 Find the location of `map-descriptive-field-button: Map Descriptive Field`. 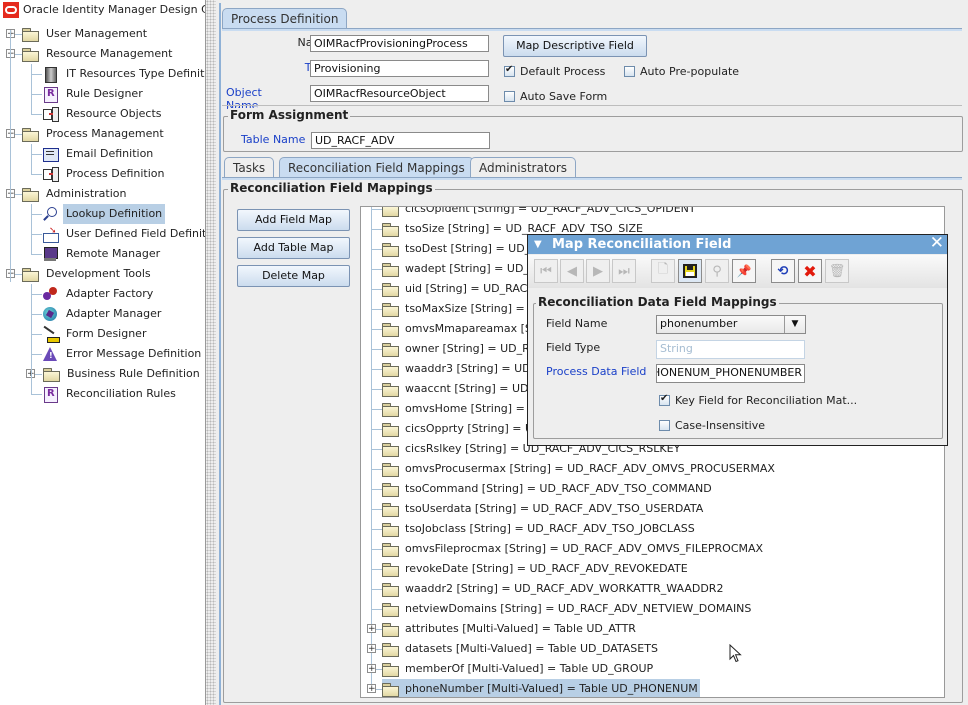

map-descriptive-field-button: Map Descriptive Field is located at coordinates (575, 46).